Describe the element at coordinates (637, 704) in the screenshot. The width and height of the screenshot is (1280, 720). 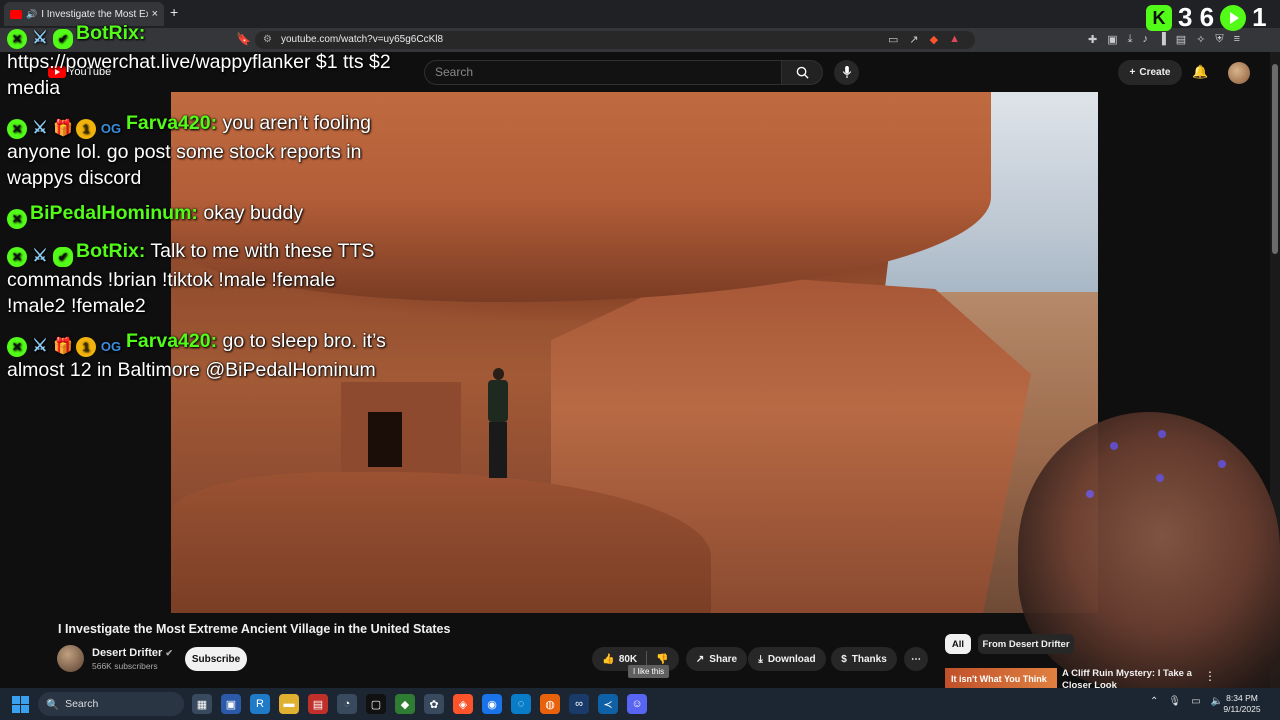
I see `discord-icon: ☺` at that location.